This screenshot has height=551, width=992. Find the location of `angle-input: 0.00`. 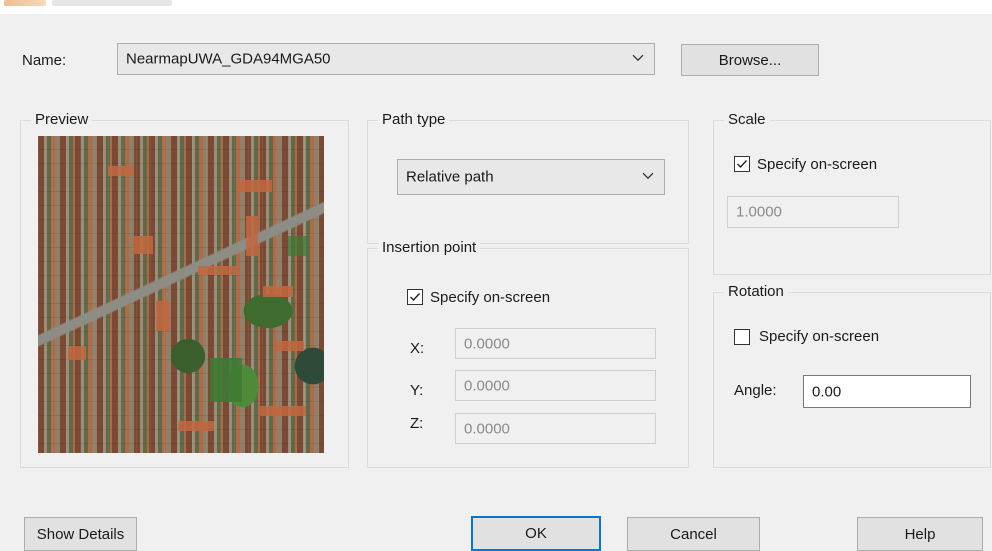

angle-input: 0.00 is located at coordinates (887, 391).